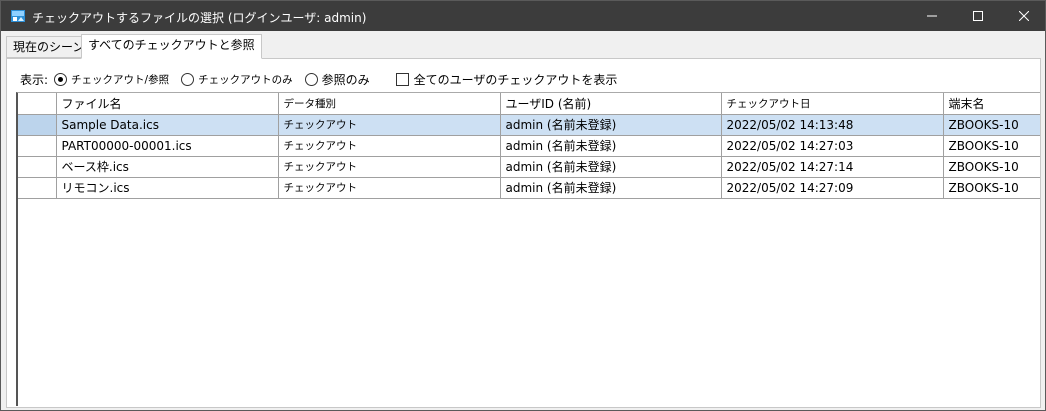  I want to click on header-row: ファイル名 データ種別 ユーザID (名前) チェックアウト日 端末名, so click(529, 104).